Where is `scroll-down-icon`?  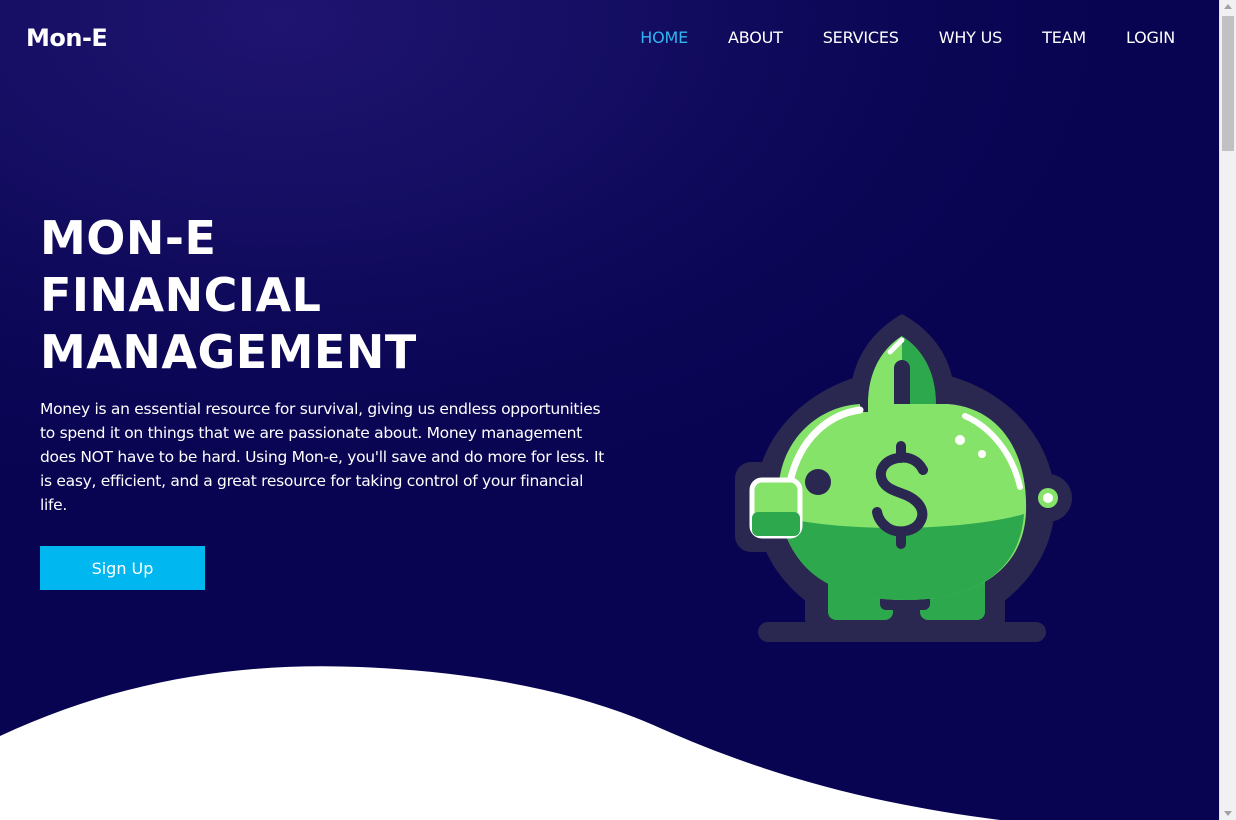 scroll-down-icon is located at coordinates (1228, 813).